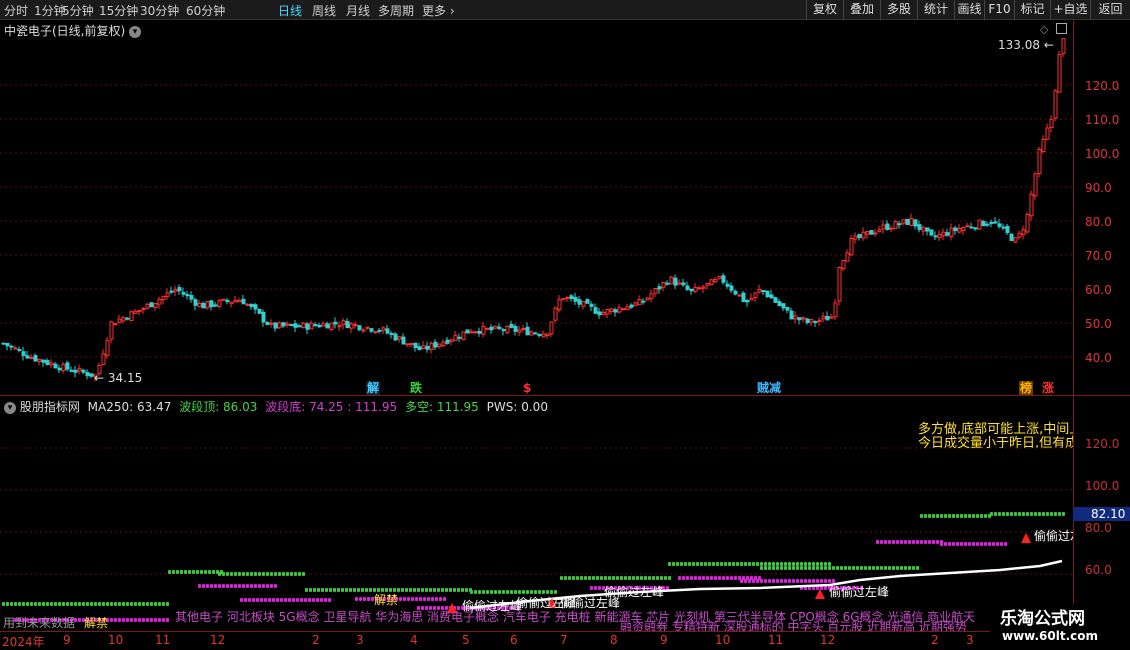 Image resolution: width=1130 pixels, height=650 pixels. What do you see at coordinates (290, 10) in the screenshot?
I see `tab-daily: 日线` at bounding box center [290, 10].